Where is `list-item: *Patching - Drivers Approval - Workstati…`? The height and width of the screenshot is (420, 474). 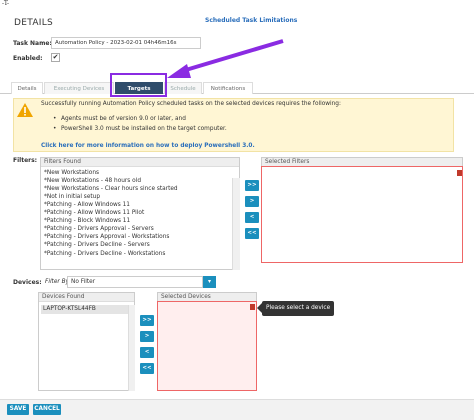 list-item: *Patching - Drivers Approval - Workstati… is located at coordinates (106, 237).